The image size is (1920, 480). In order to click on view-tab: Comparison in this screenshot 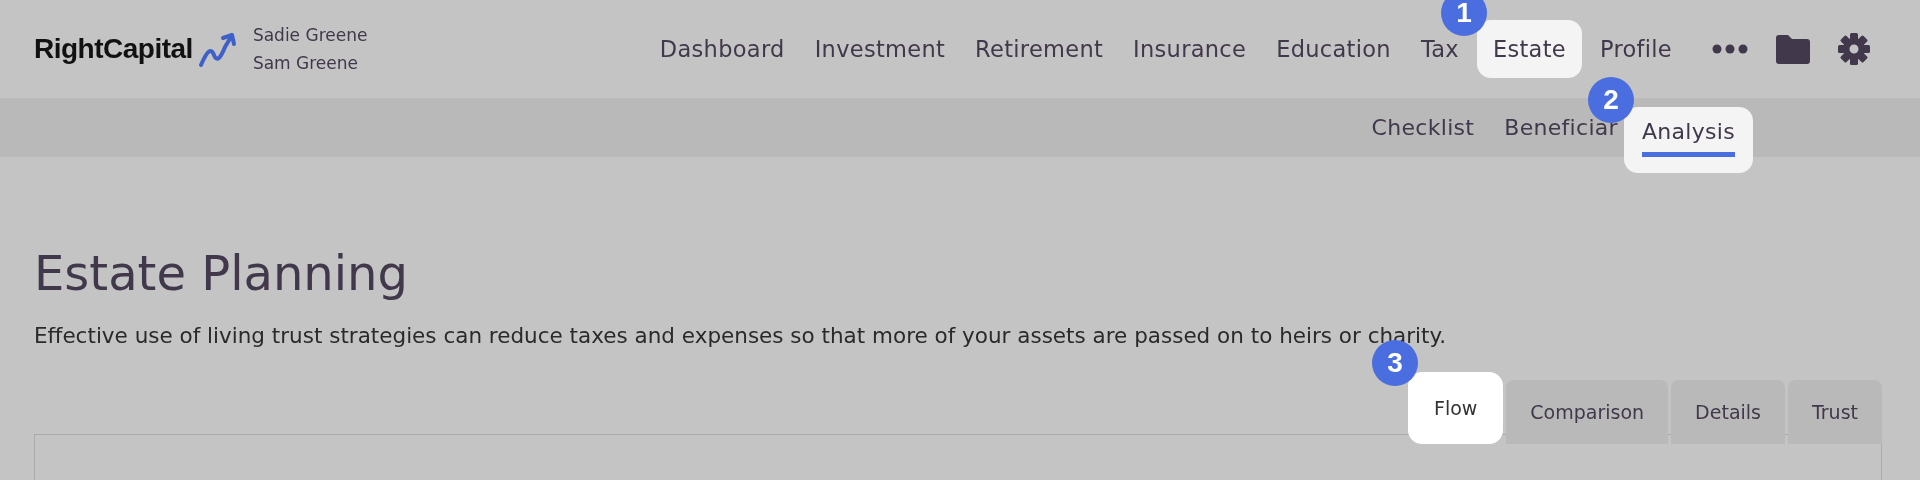, I will do `click(1587, 412)`.